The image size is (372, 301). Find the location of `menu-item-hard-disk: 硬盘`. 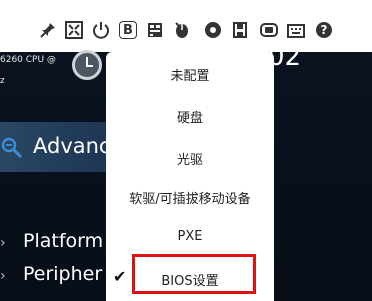

menu-item-hard-disk: 硬盘 is located at coordinates (190, 116).